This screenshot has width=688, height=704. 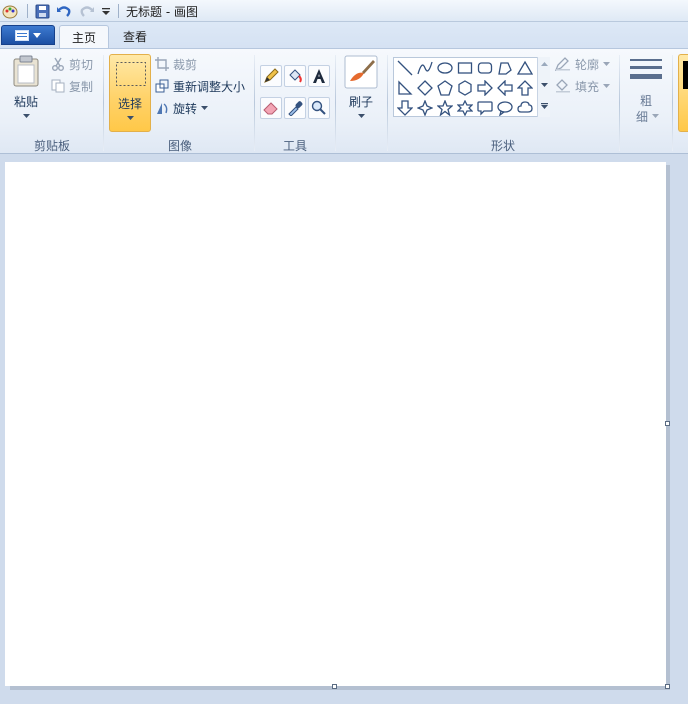 I want to click on resize-button: 重新调整大小, so click(x=200, y=86).